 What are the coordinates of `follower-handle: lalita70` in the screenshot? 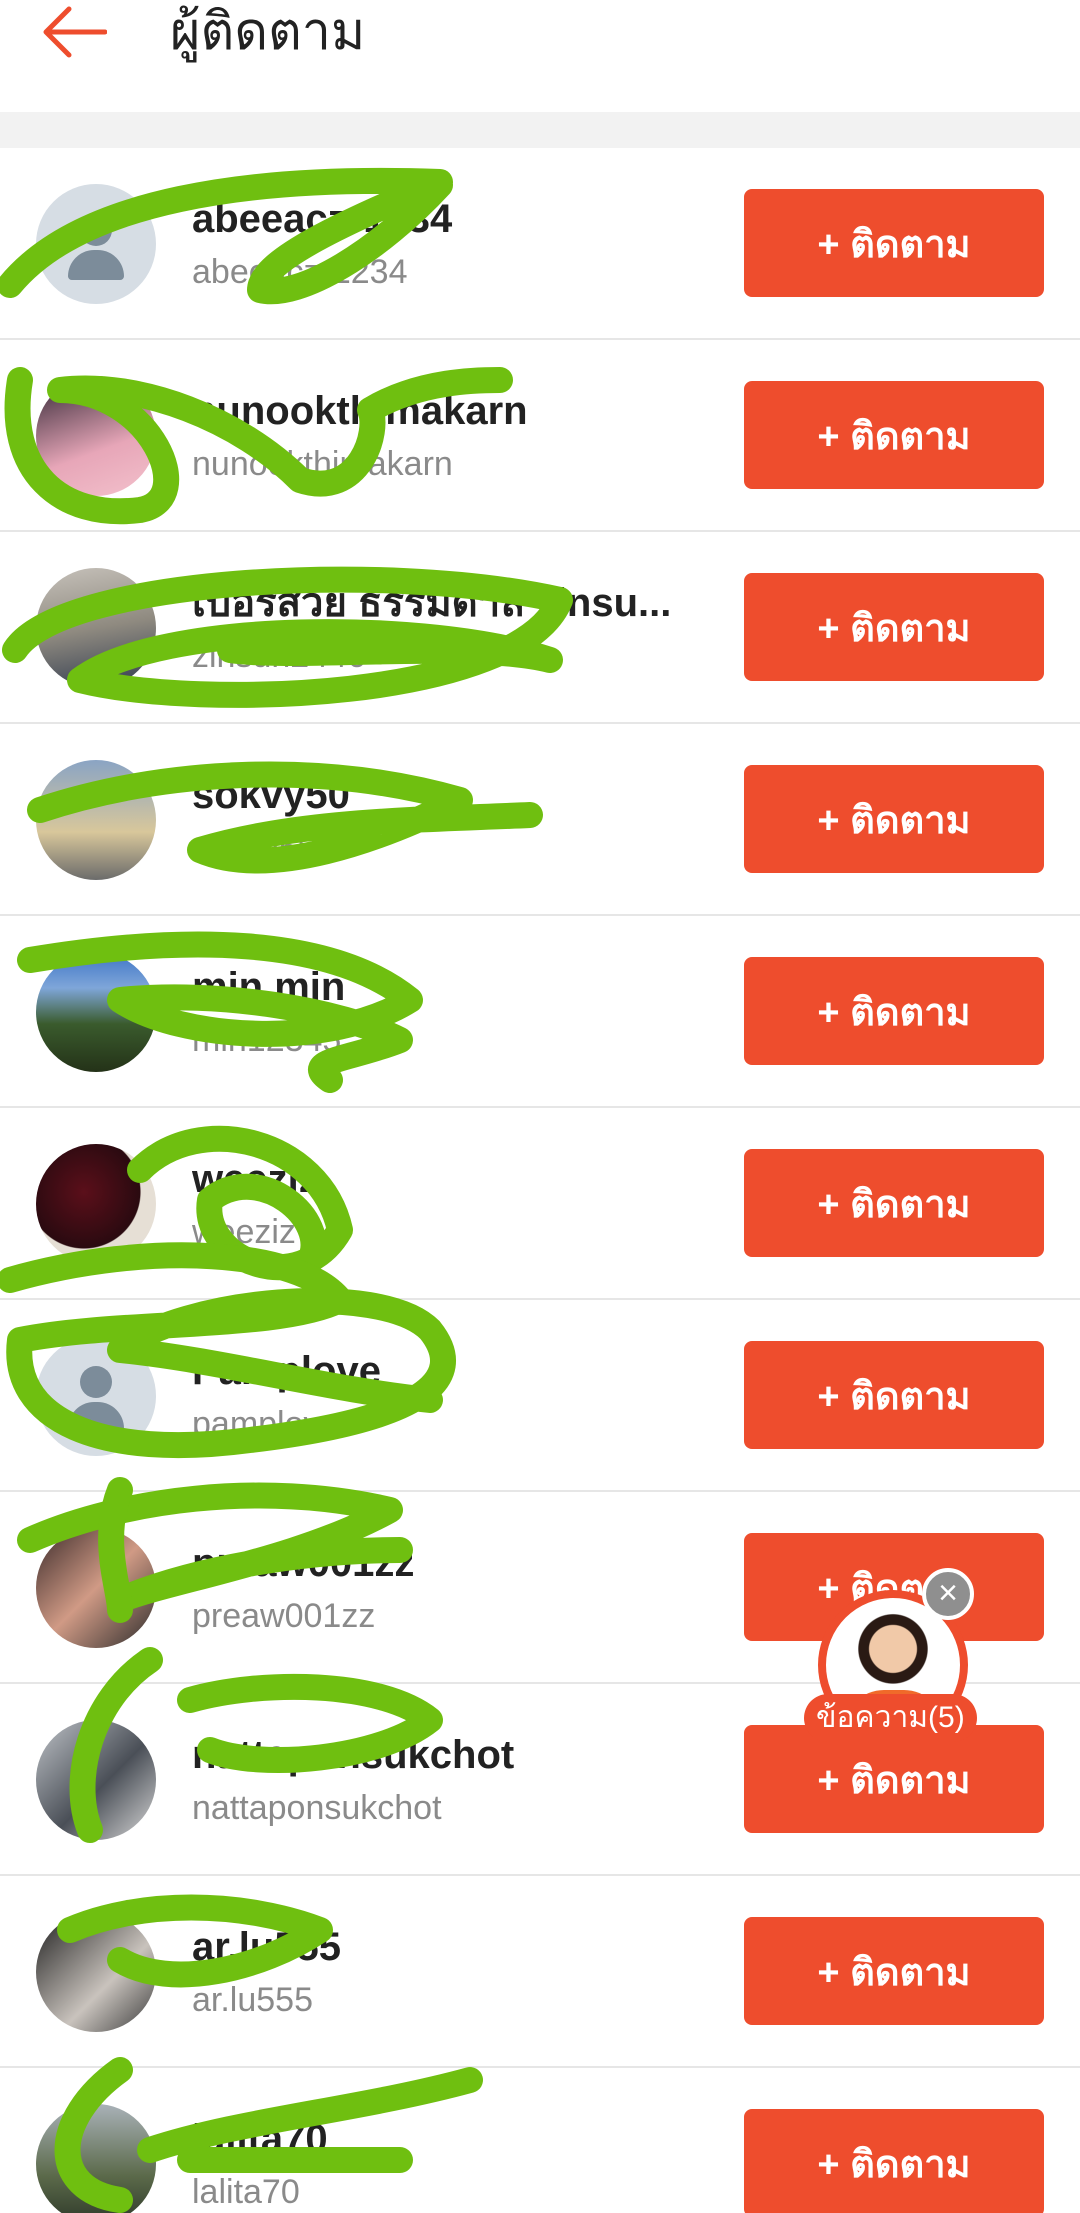 It's located at (246, 2192).